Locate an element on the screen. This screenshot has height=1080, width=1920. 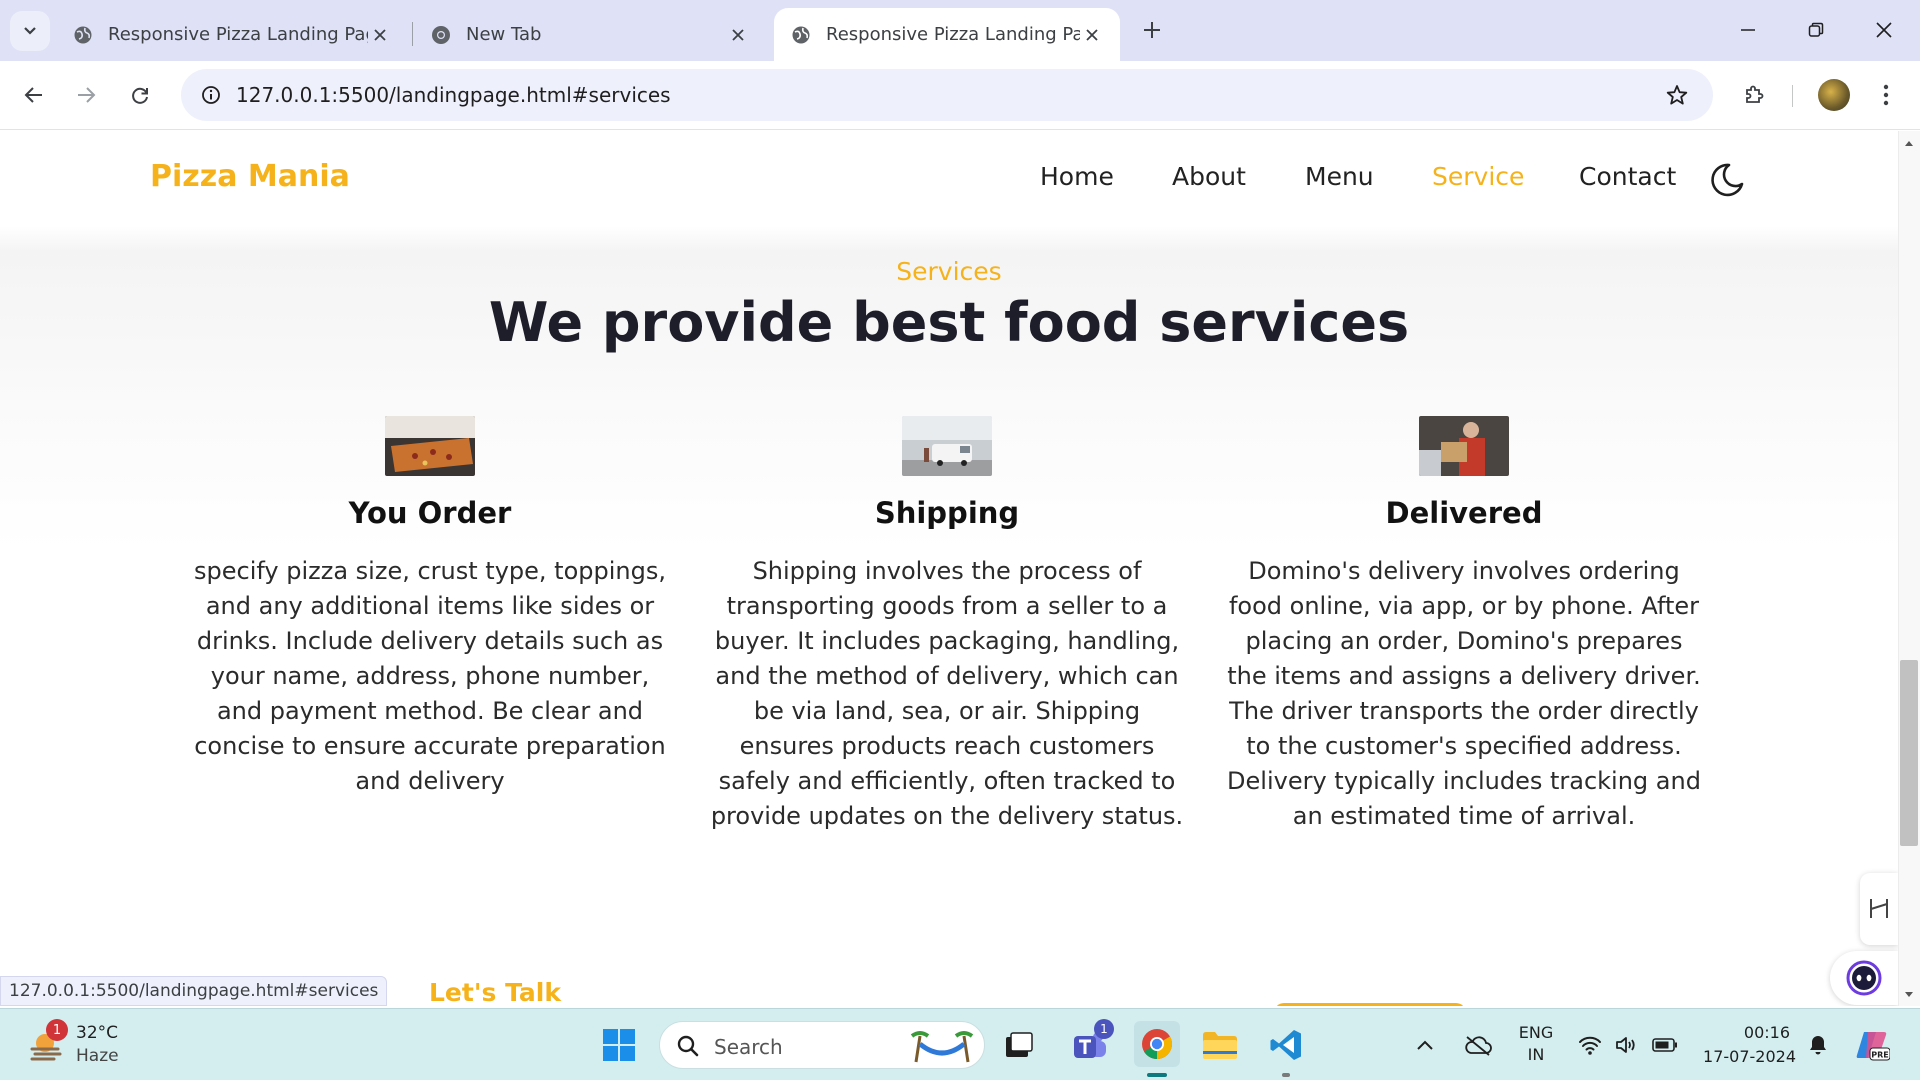
scrollbar-thumb is located at coordinates (1909, 753).